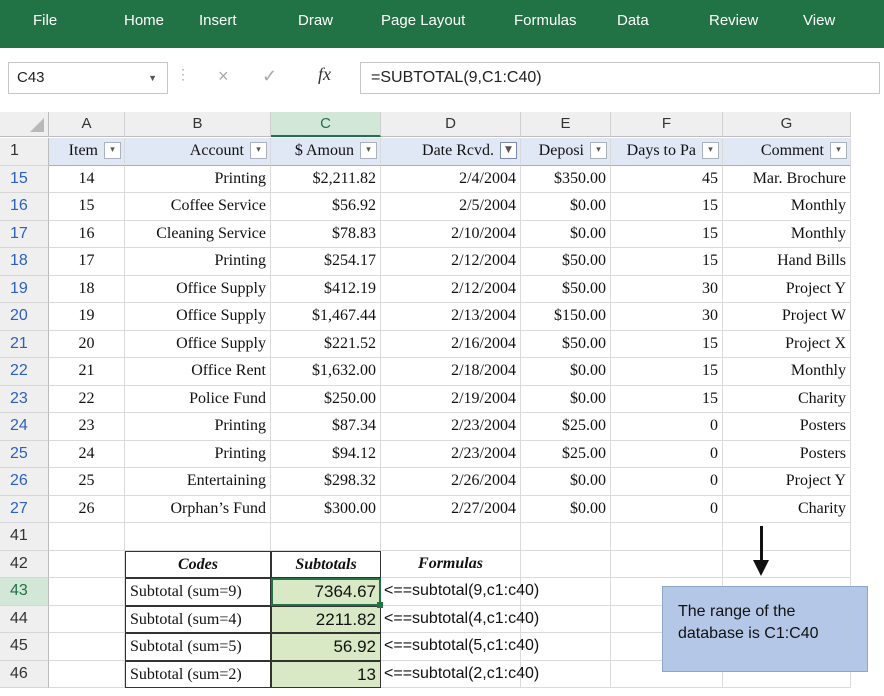  Describe the element at coordinates (667, 124) in the screenshot. I see `column-header-f: F` at that location.